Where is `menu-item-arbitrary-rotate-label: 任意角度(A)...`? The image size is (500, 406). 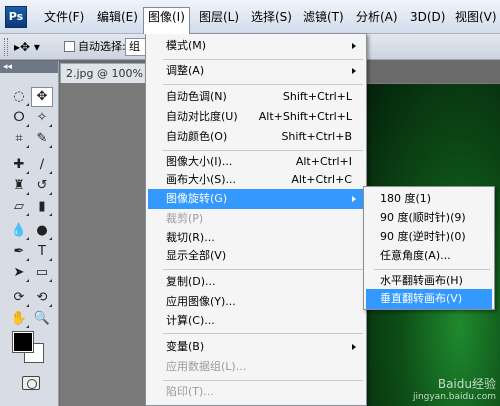 menu-item-arbitrary-rotate-label: 任意角度(A)... is located at coordinates (415, 255).